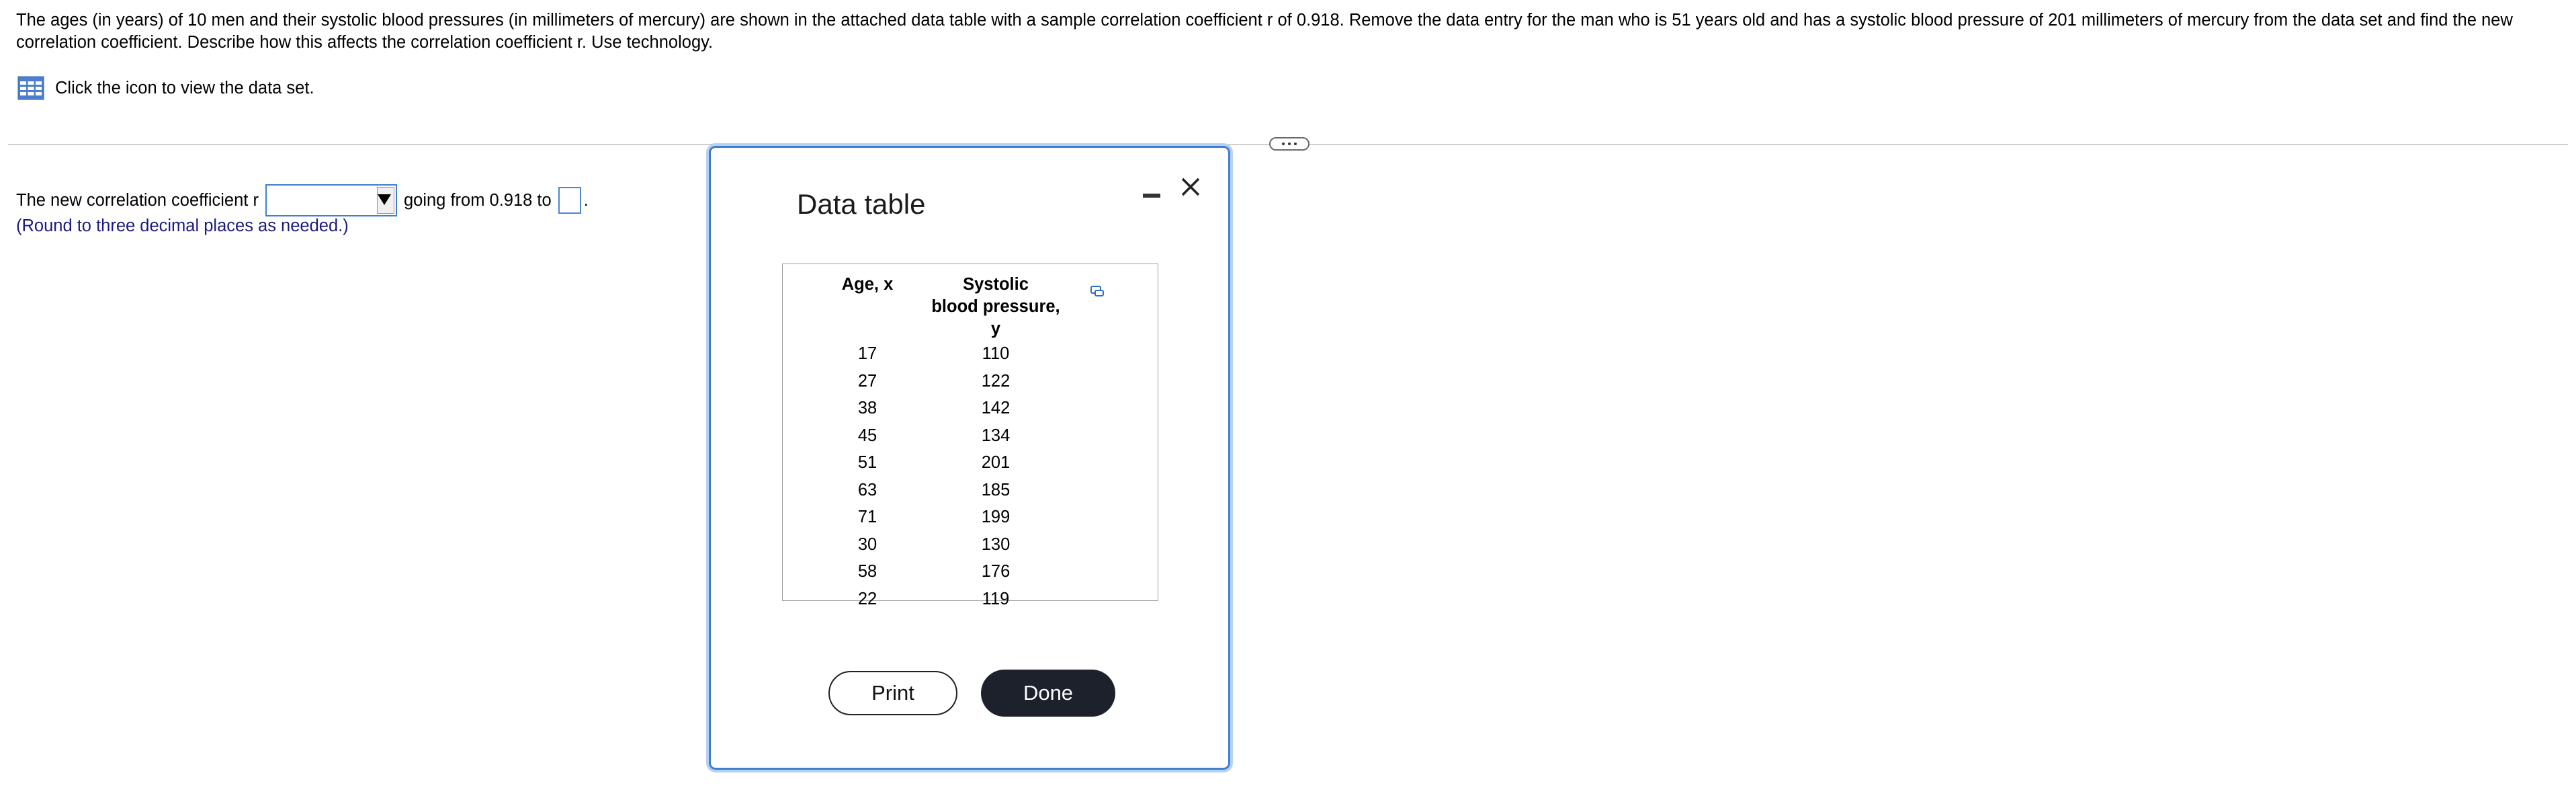 This screenshot has height=800, width=2576. I want to click on table-row: 30 130, so click(943, 545).